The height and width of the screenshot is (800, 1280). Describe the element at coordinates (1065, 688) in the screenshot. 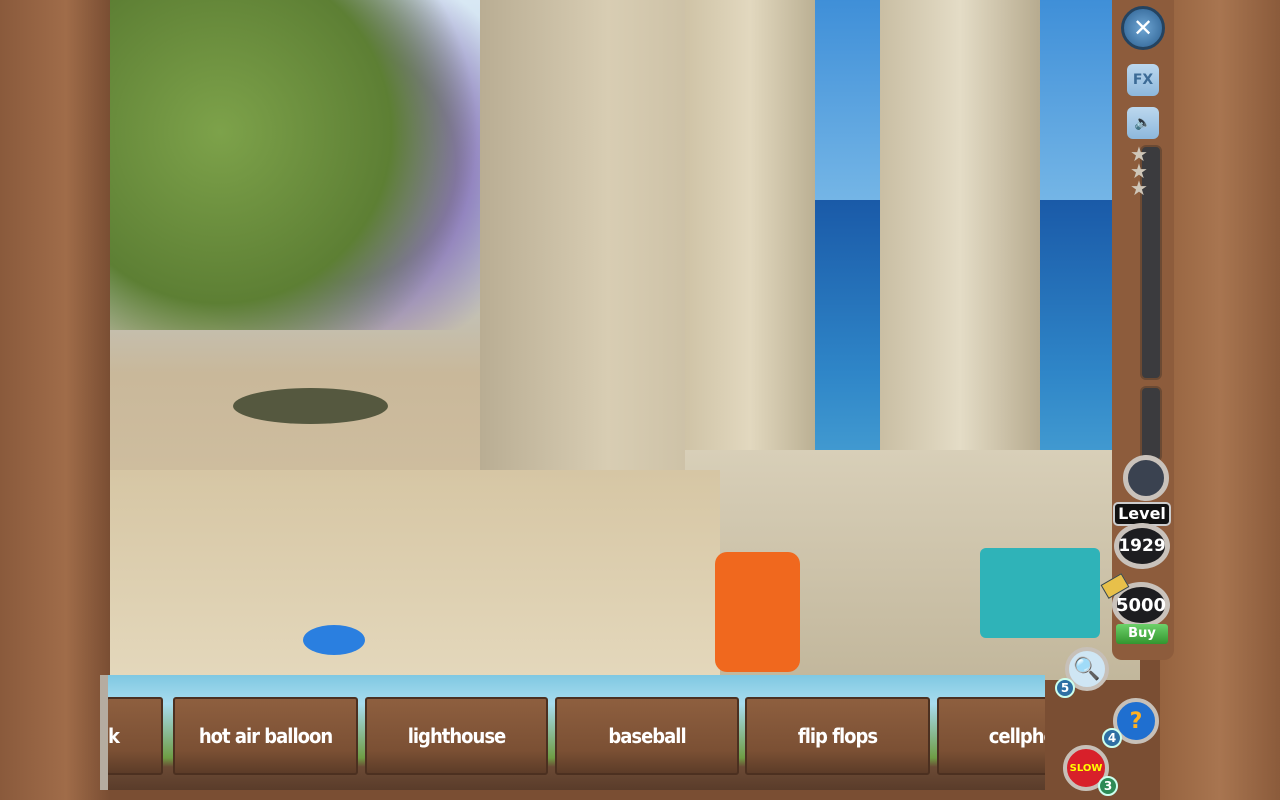

I see `magnifier-count-badge: 5` at that location.